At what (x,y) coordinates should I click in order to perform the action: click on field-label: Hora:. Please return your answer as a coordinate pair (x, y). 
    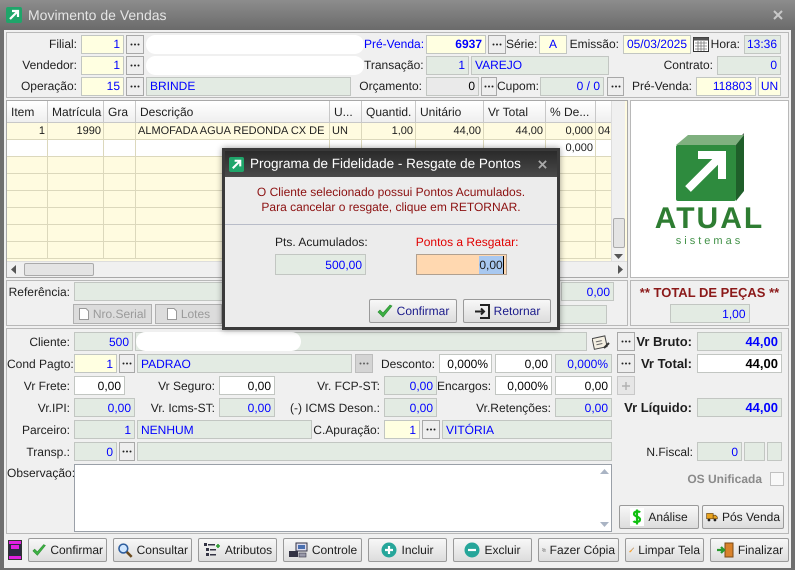
    Looking at the image, I should click on (725, 44).